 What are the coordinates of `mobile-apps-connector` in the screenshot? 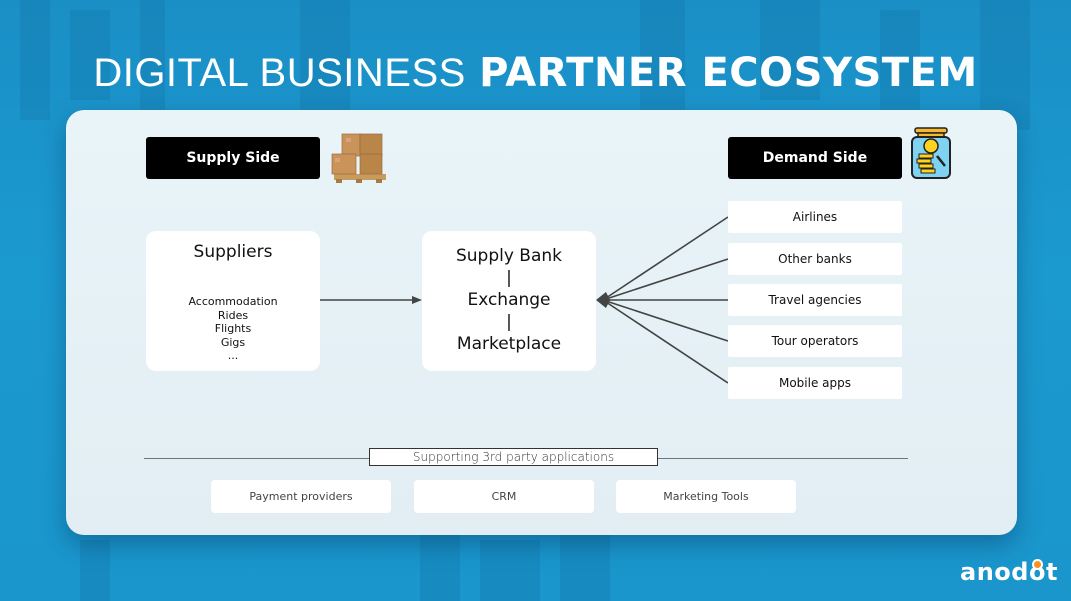 It's located at (665, 341).